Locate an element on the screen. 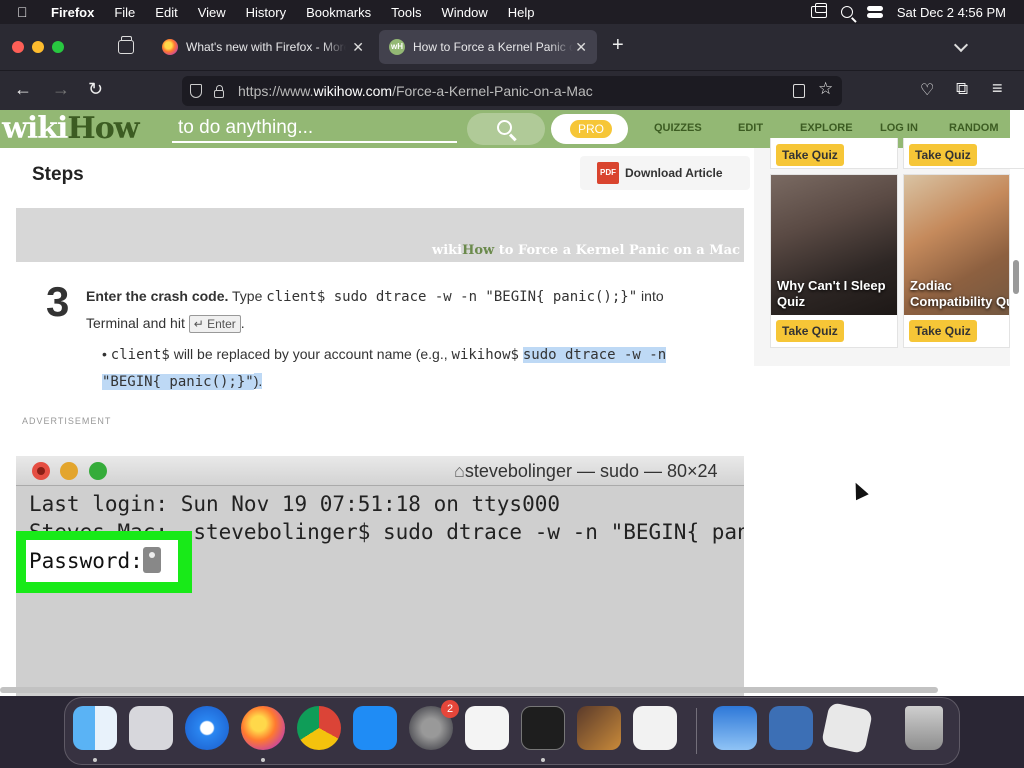 This screenshot has width=1024, height=768. lock-icon is located at coordinates (219, 91).